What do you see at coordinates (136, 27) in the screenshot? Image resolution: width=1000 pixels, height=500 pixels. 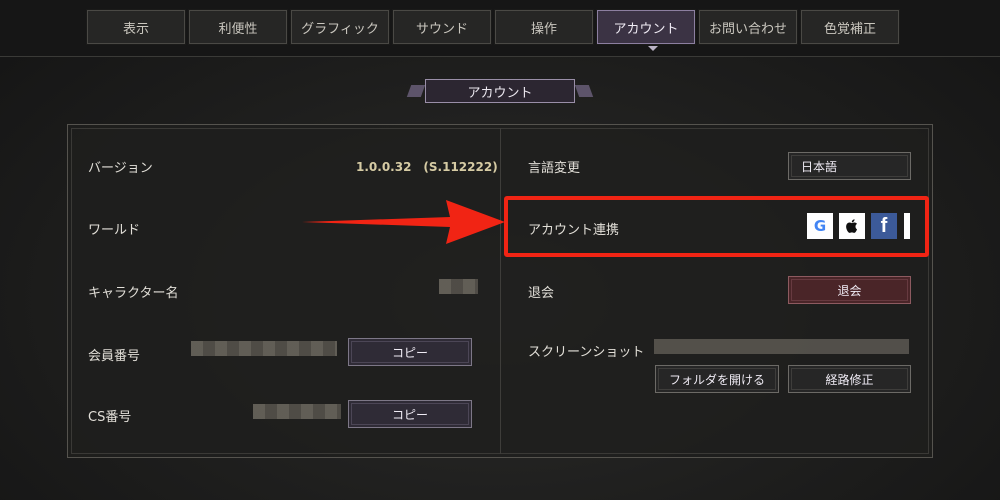 I see `tab-display: 表示` at bounding box center [136, 27].